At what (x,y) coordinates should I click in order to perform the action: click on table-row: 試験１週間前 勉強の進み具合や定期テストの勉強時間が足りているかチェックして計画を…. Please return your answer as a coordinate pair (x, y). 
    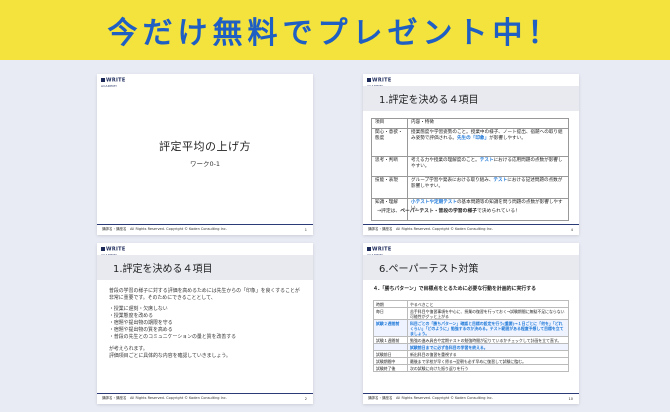
    Looking at the image, I should click on (471, 340).